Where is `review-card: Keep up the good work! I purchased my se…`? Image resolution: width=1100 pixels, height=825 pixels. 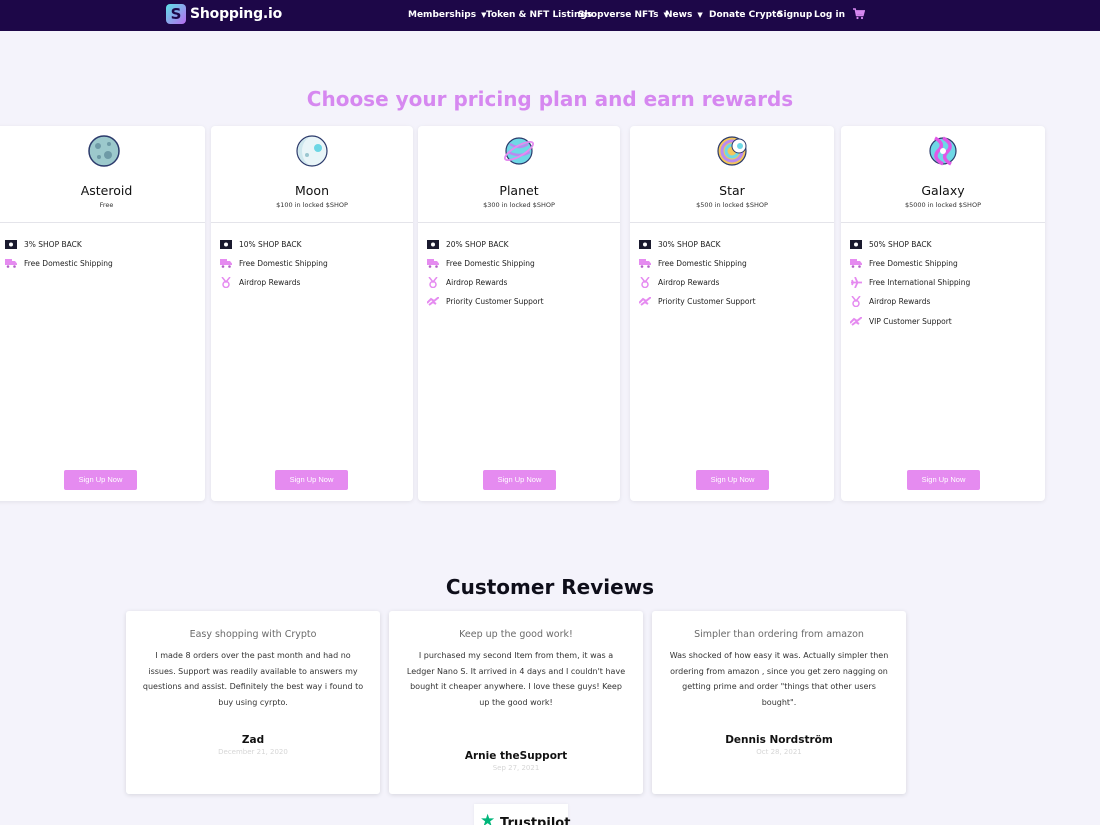 review-card: Keep up the good work! I purchased my se… is located at coordinates (516, 702).